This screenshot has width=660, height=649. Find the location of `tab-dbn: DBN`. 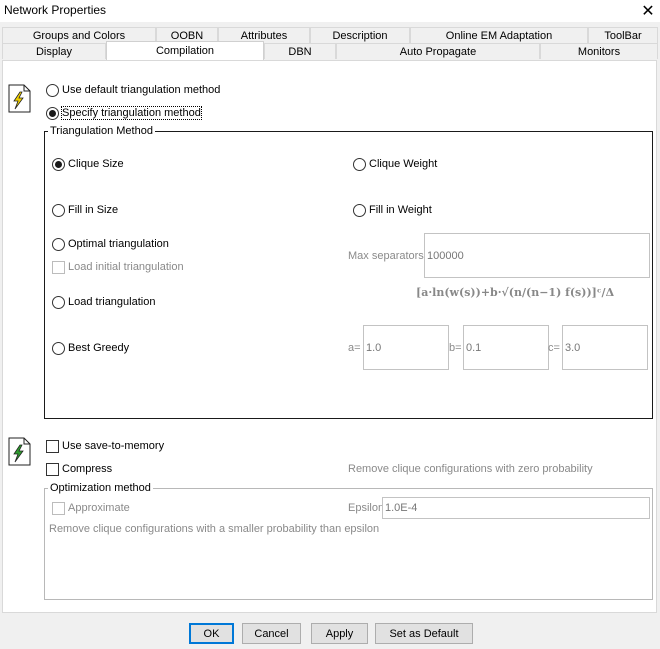

tab-dbn: DBN is located at coordinates (300, 51).